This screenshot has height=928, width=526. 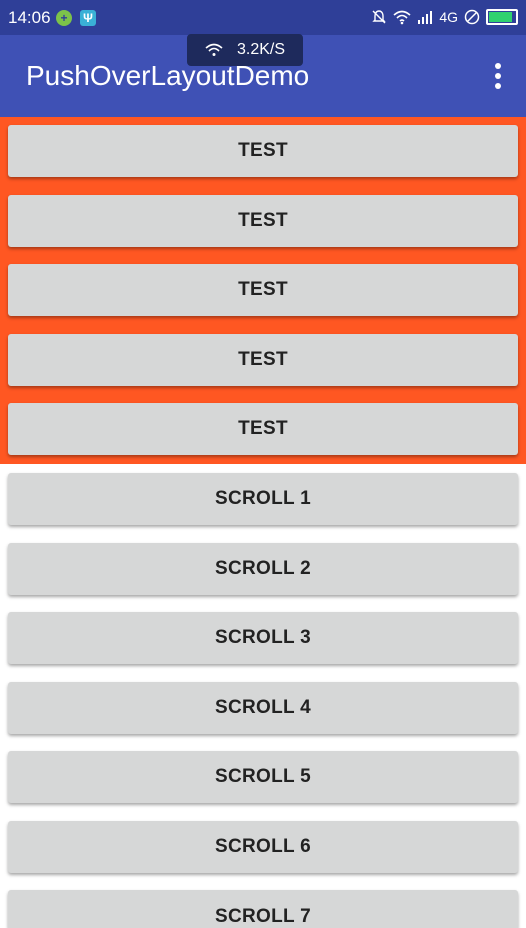 I want to click on battery-level, so click(x=501, y=17).